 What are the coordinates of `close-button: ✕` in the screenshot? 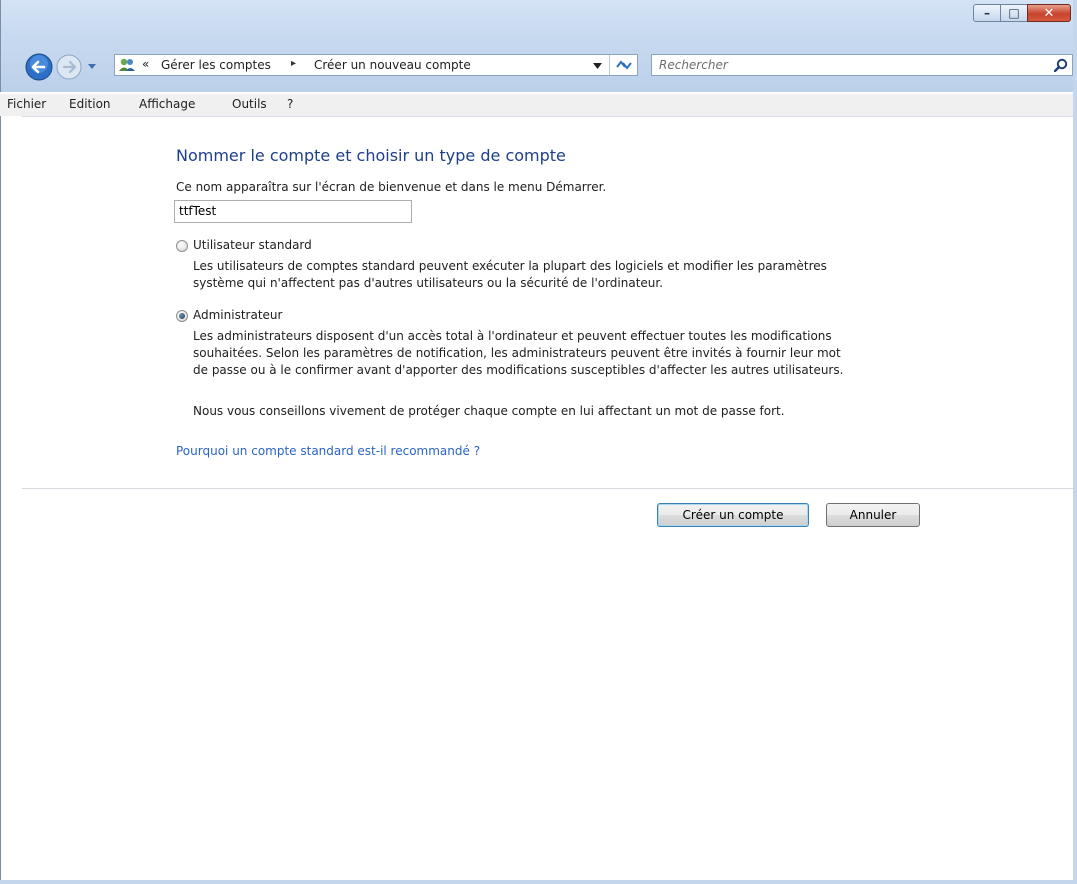 It's located at (1049, 13).